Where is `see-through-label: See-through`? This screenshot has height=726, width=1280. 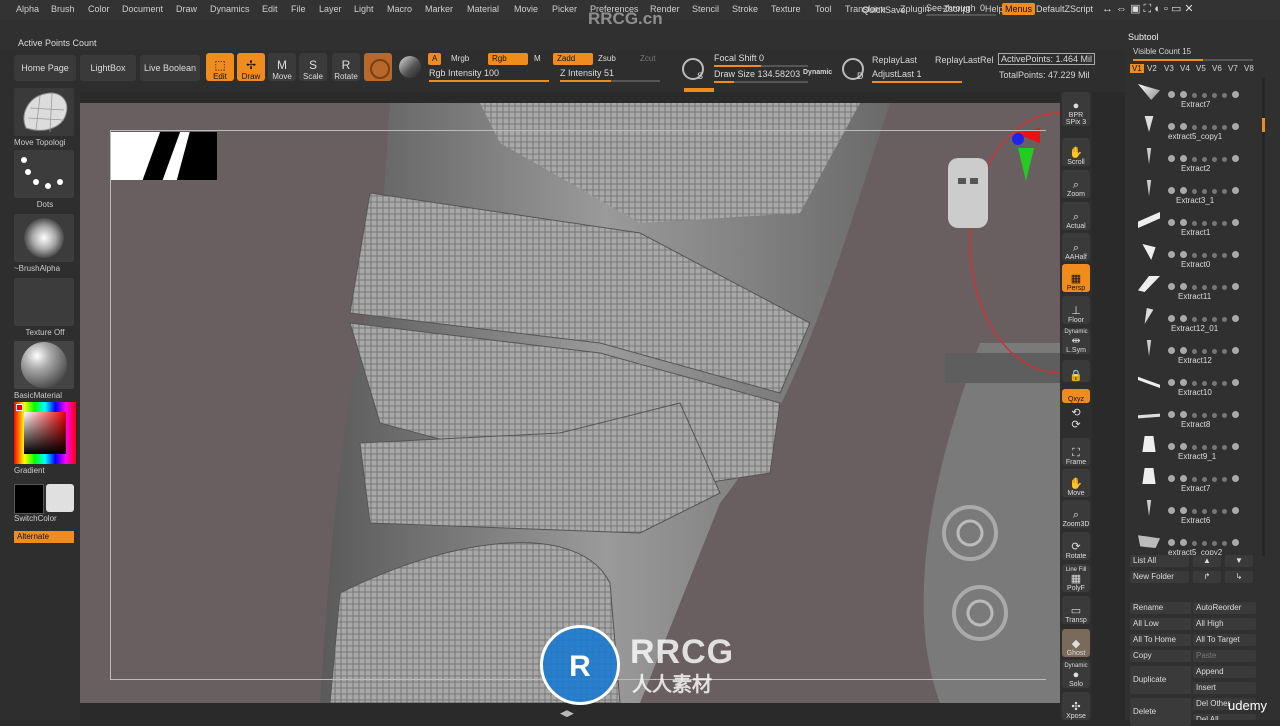
see-through-label: See-through is located at coordinates (951, 8).